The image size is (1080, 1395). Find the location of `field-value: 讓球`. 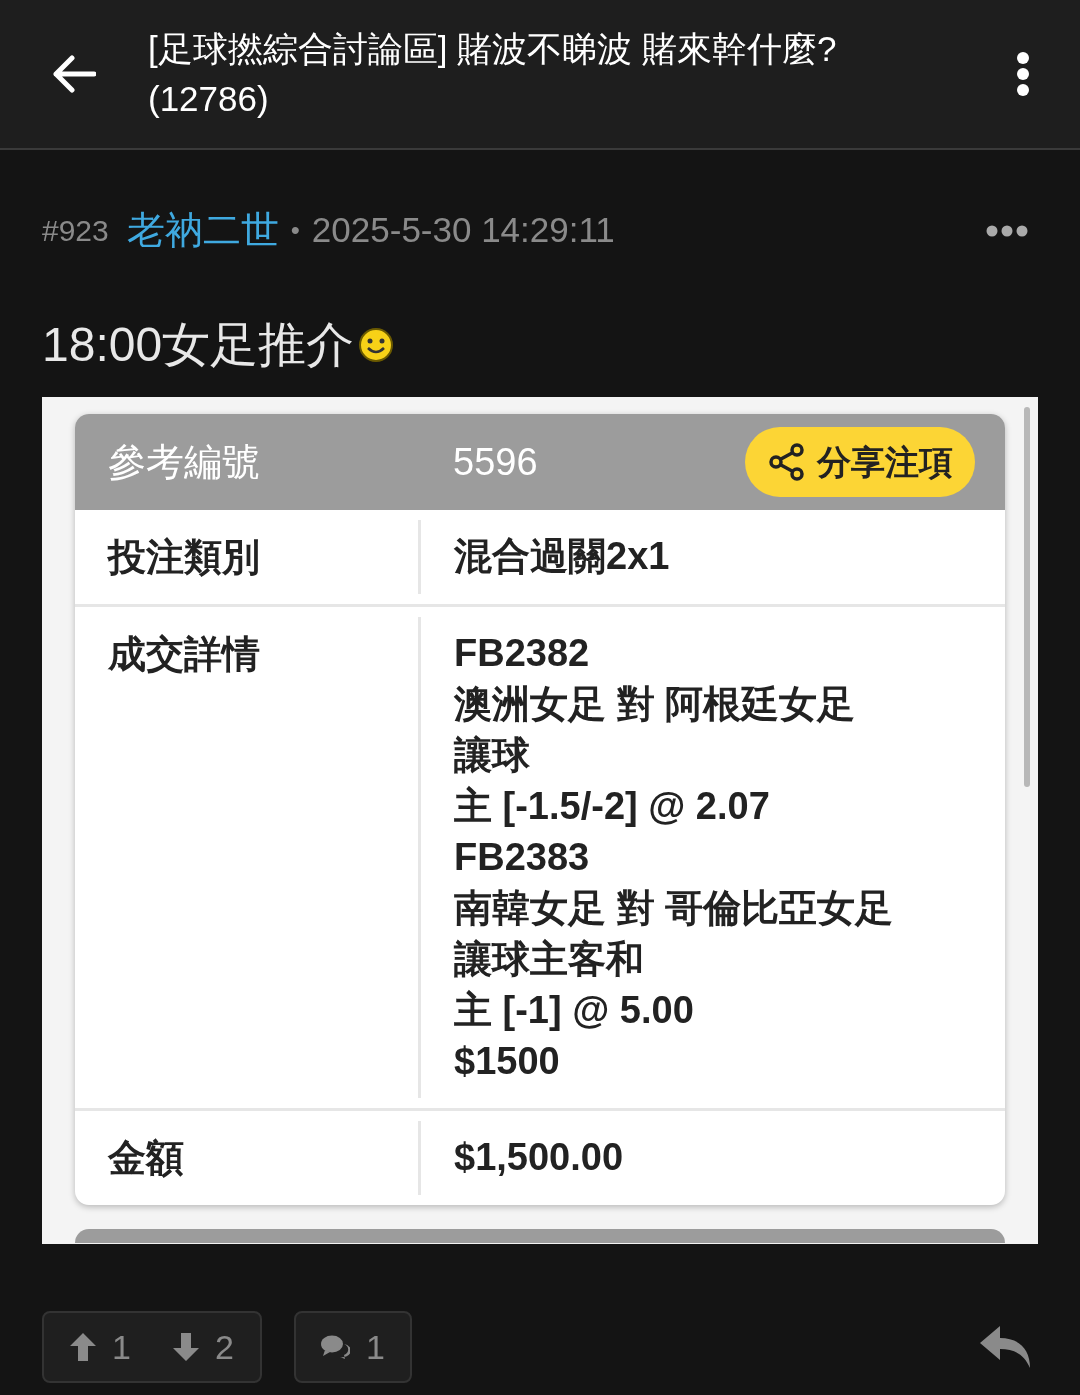

field-value: 讓球 is located at coordinates (492, 755).